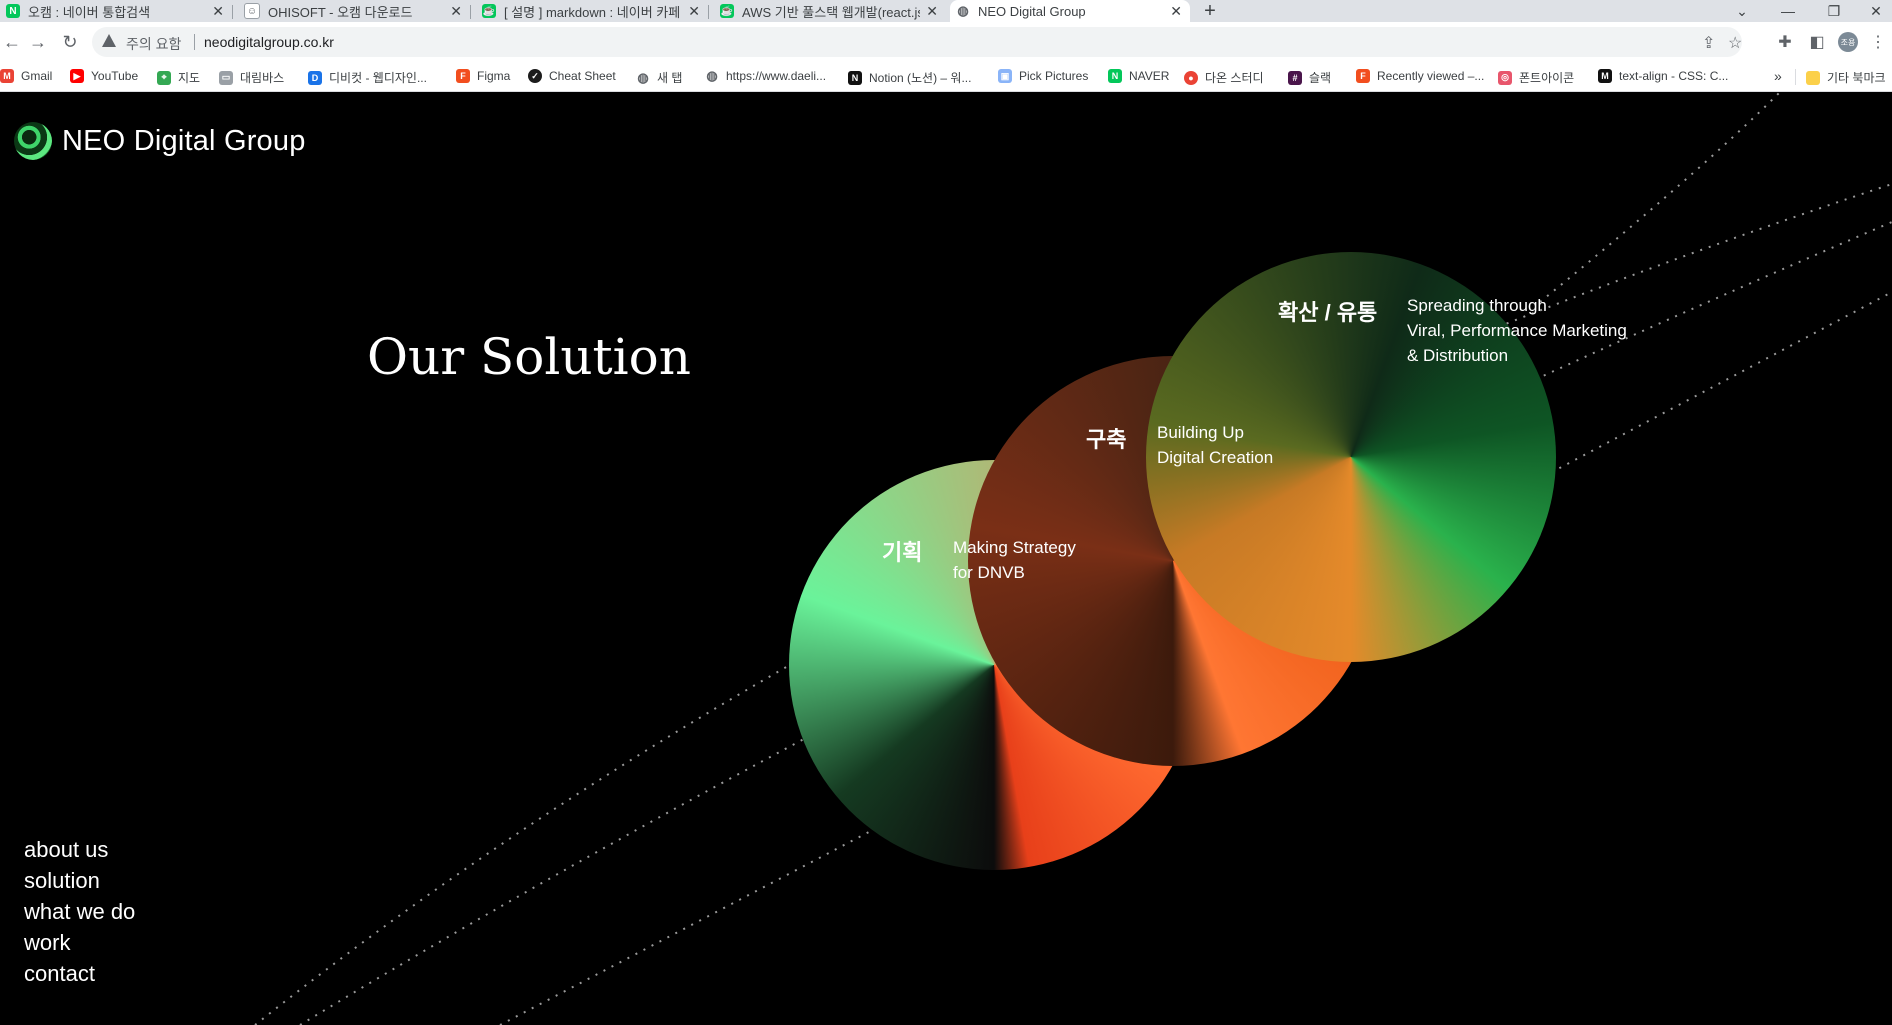 The image size is (1892, 1025). Describe the element at coordinates (79, 880) in the screenshot. I see `nav-solution: solution` at that location.